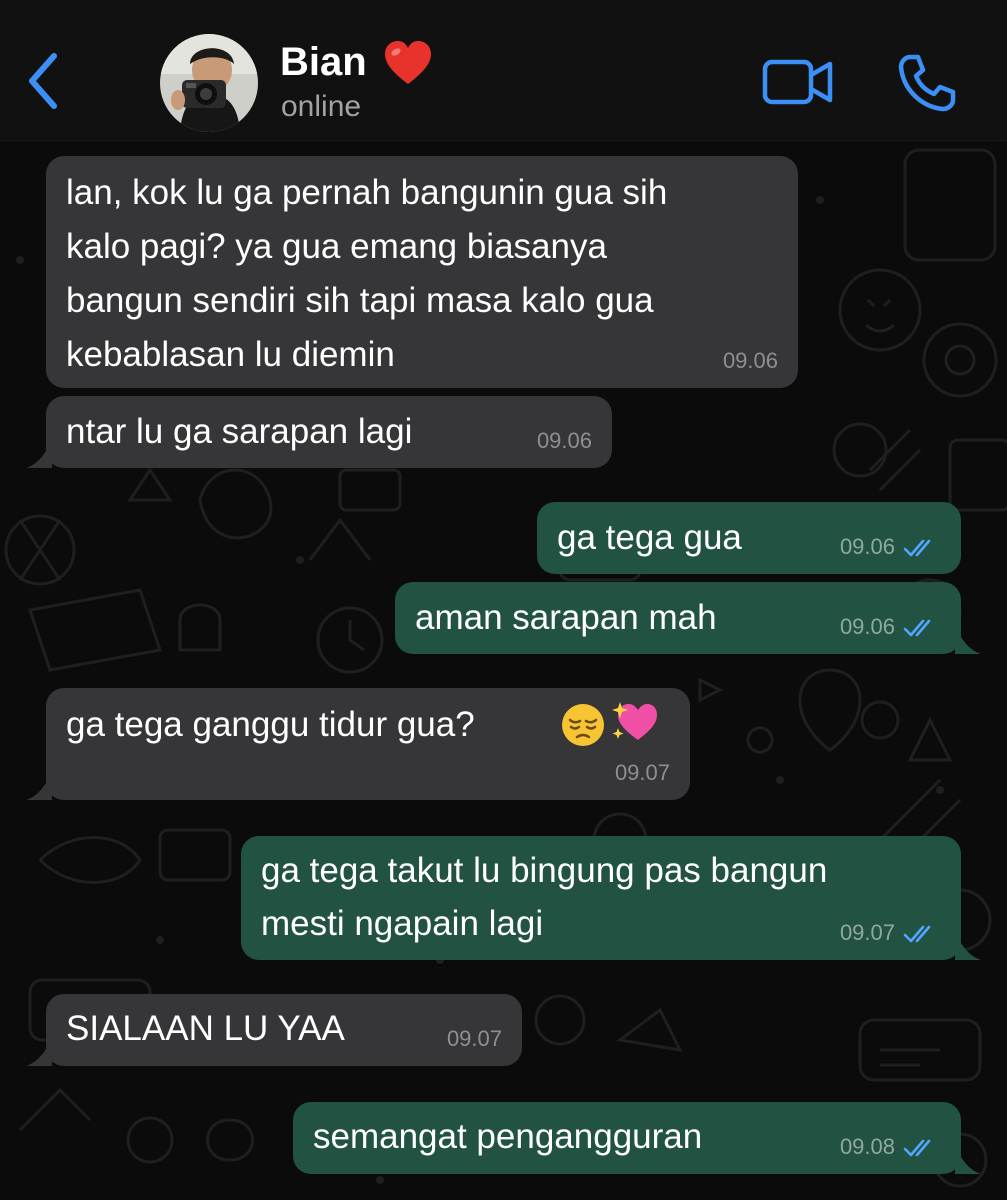  Describe the element at coordinates (566, 617) in the screenshot. I see `message-text-line: aman sarapan mah` at that location.